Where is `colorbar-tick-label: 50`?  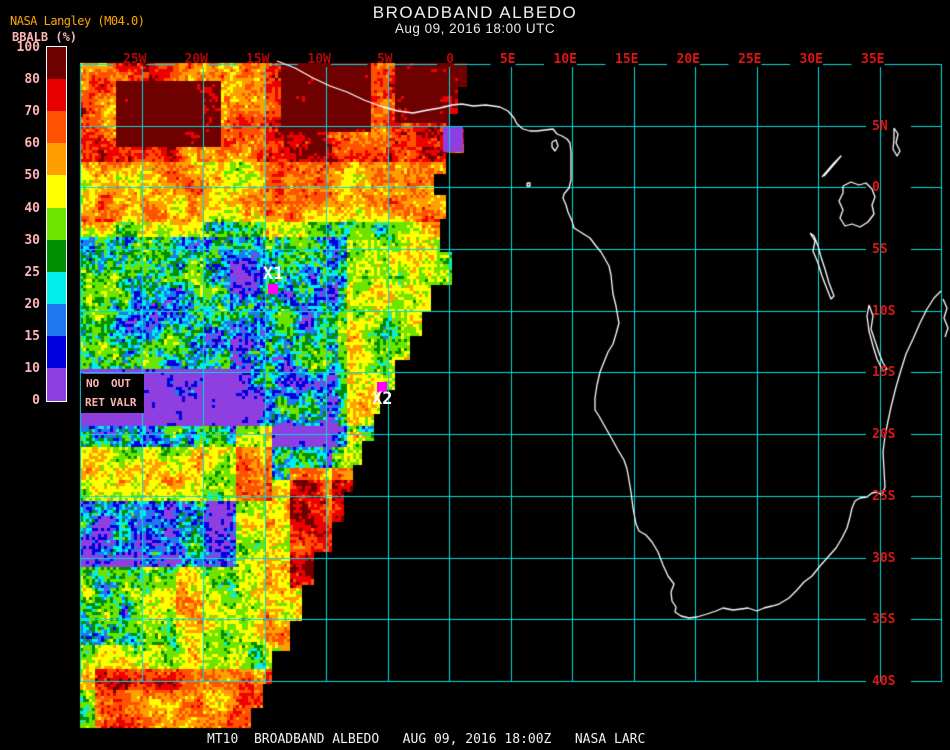 colorbar-tick-label: 50 is located at coordinates (32, 176).